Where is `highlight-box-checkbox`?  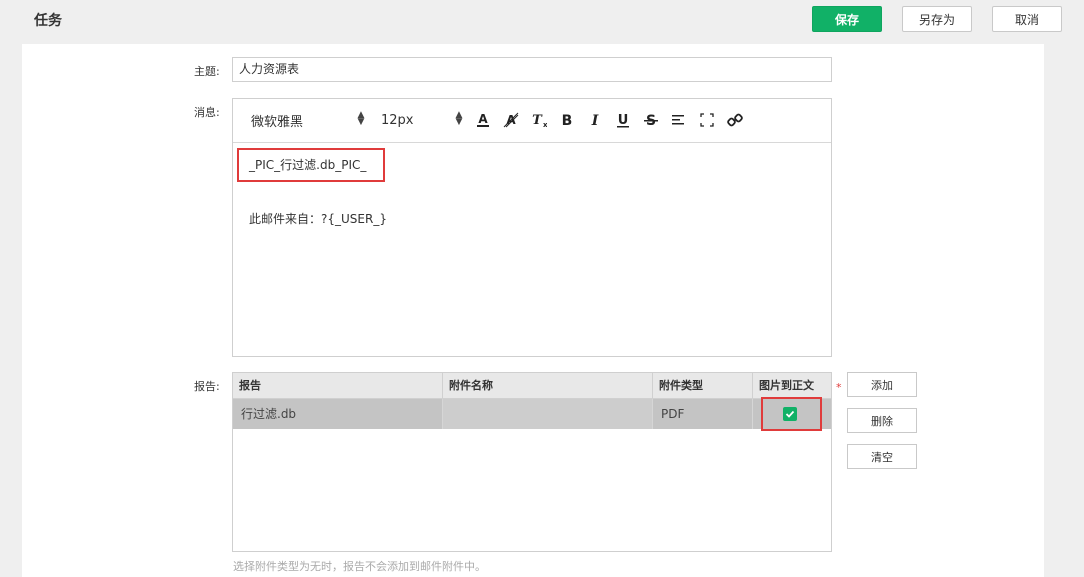 highlight-box-checkbox is located at coordinates (791, 414).